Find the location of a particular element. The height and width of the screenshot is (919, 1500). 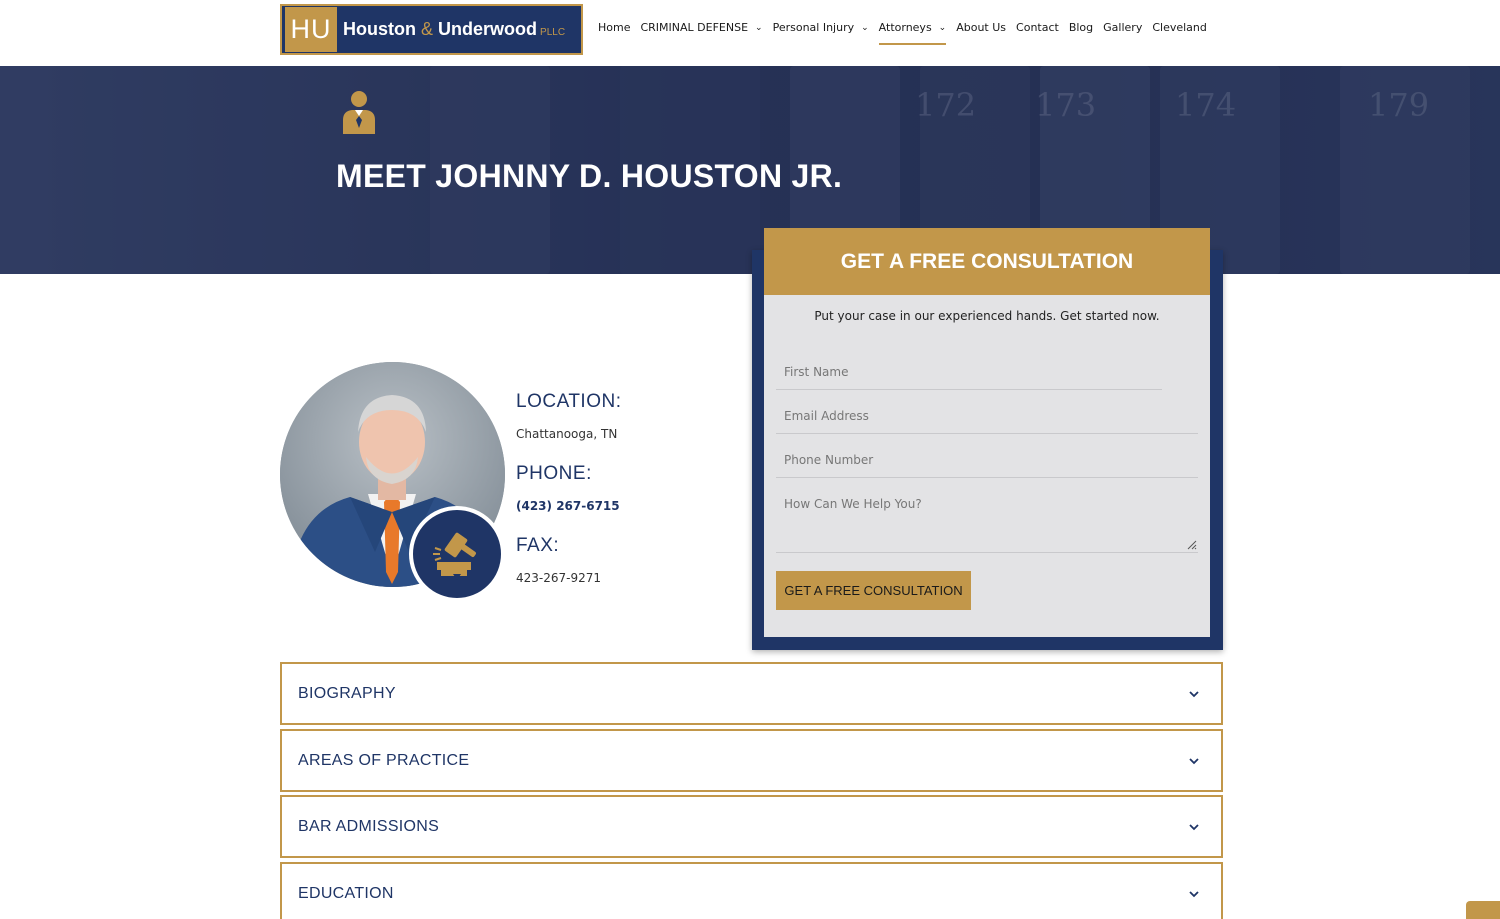

consultation-form-header: GET A FREE CONSULTATION is located at coordinates (987, 261).